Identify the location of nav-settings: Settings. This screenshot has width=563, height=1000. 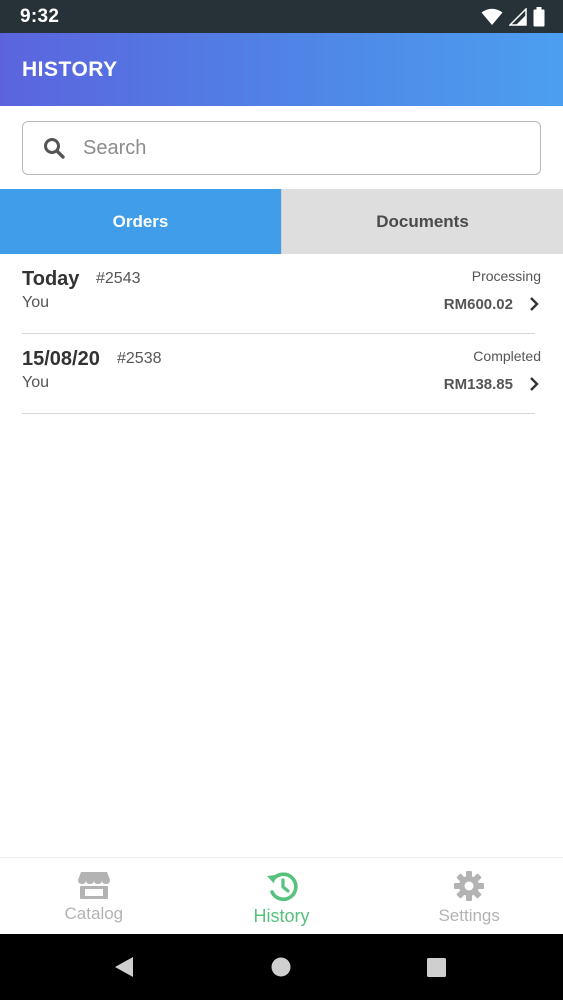
(469, 896).